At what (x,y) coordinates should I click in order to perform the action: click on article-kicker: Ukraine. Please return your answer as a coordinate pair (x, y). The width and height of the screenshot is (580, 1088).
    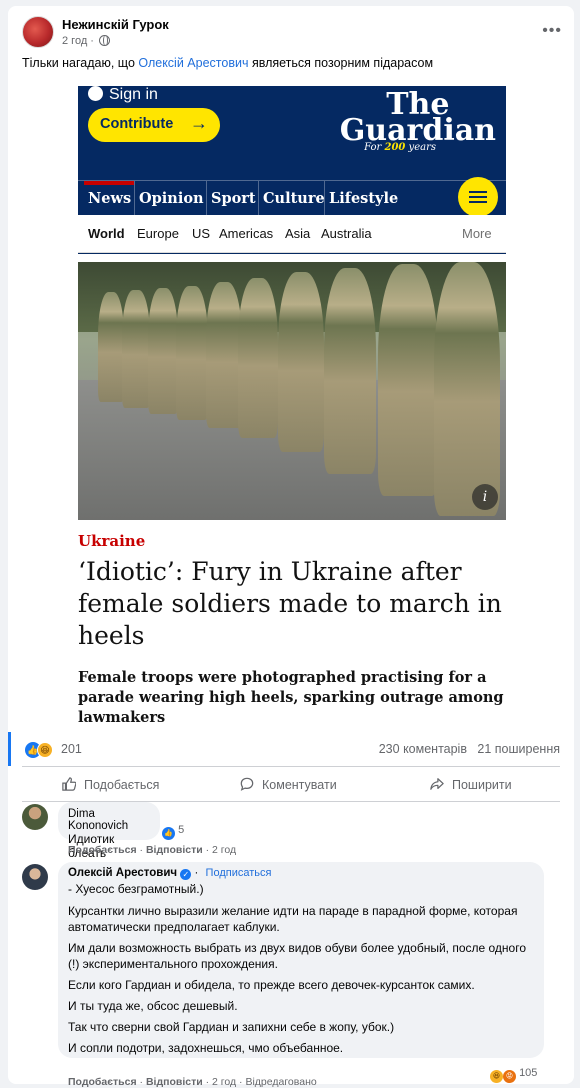
    Looking at the image, I should click on (112, 541).